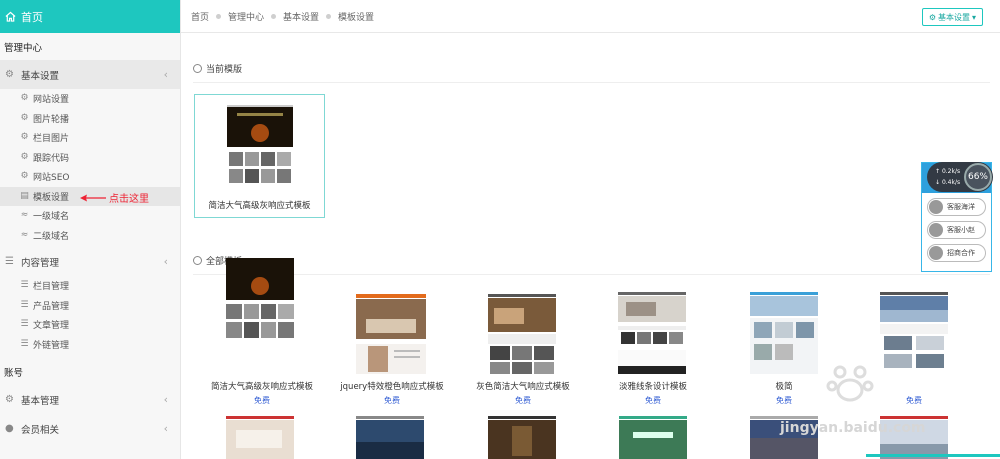  Describe the element at coordinates (90, 345) in the screenshot. I see `sidebar-item-link-manage: ☰ 外链管理` at that location.